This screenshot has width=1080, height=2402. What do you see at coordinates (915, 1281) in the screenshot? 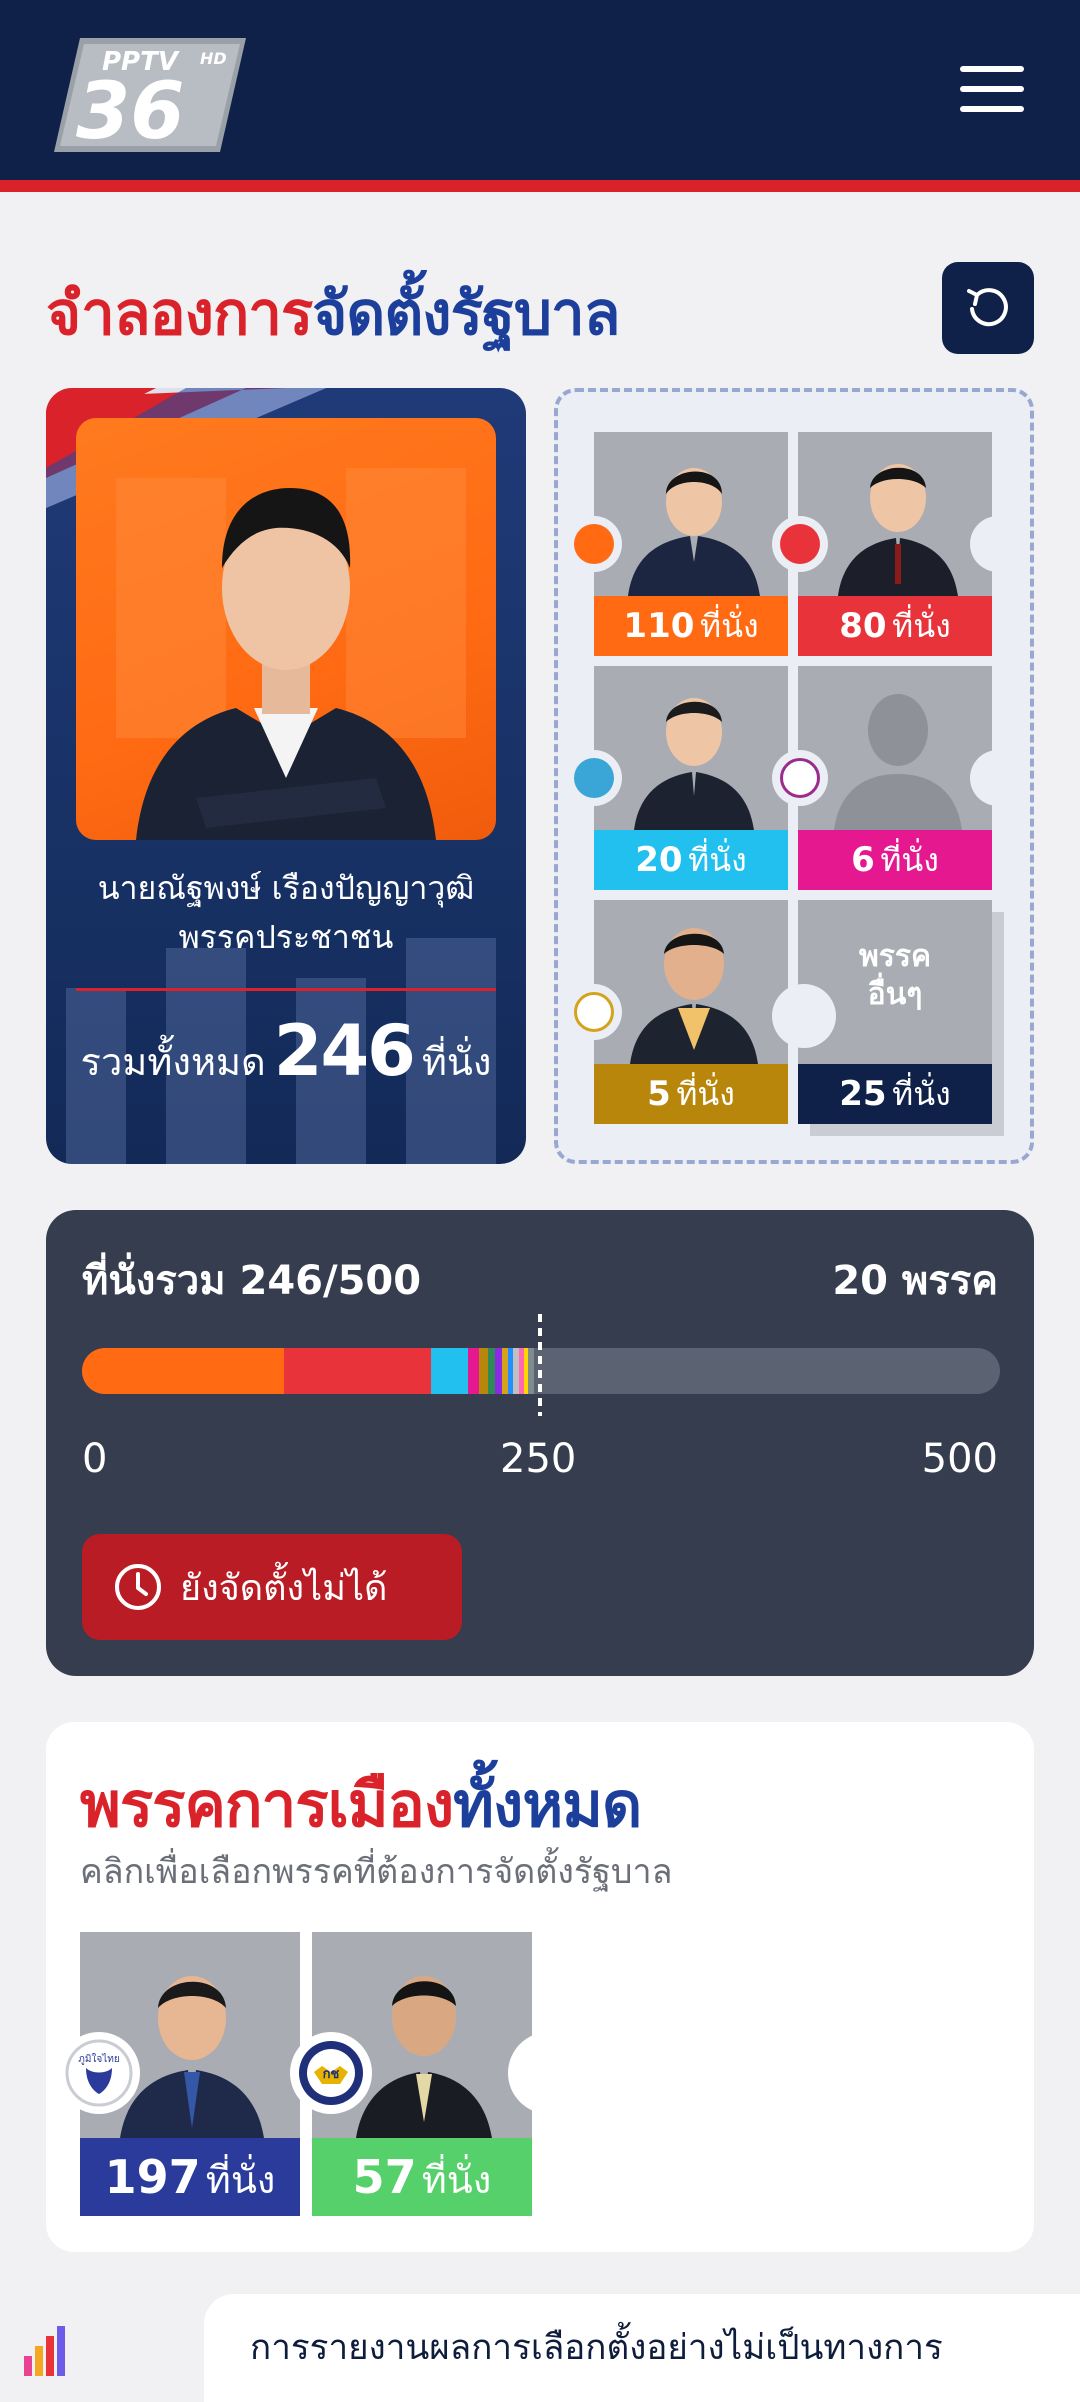
I see `party-count-label: 20 พรรค` at bounding box center [915, 1281].